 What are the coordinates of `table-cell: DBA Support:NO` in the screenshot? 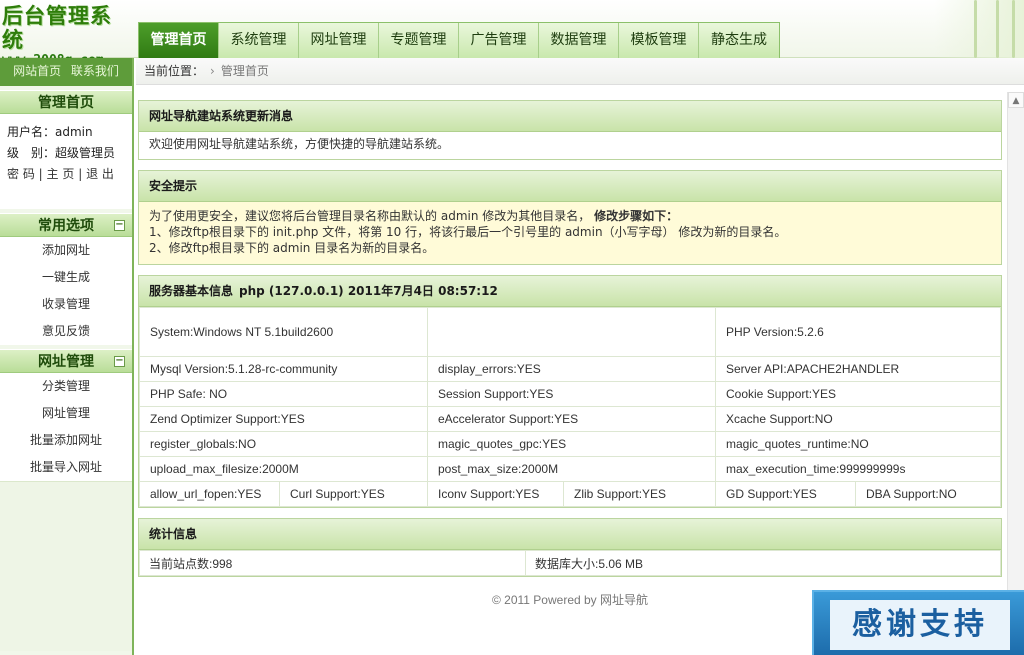 It's located at (928, 494).